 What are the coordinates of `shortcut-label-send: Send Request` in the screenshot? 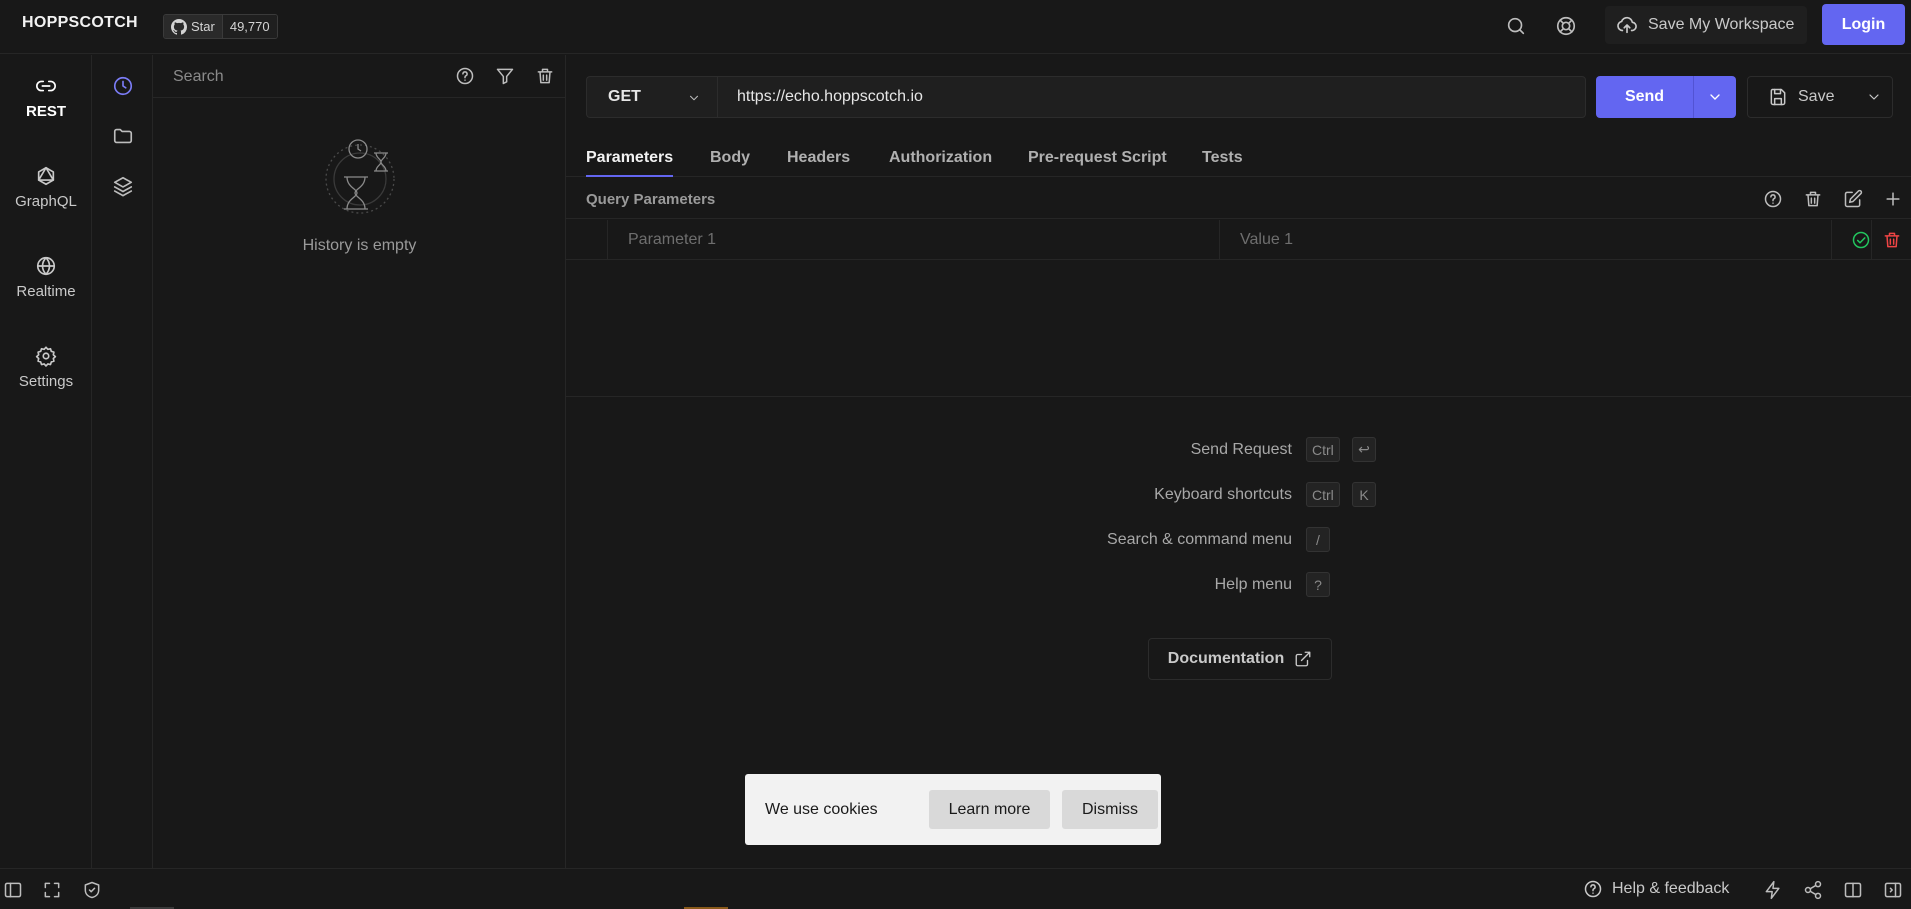 It's located at (1241, 449).